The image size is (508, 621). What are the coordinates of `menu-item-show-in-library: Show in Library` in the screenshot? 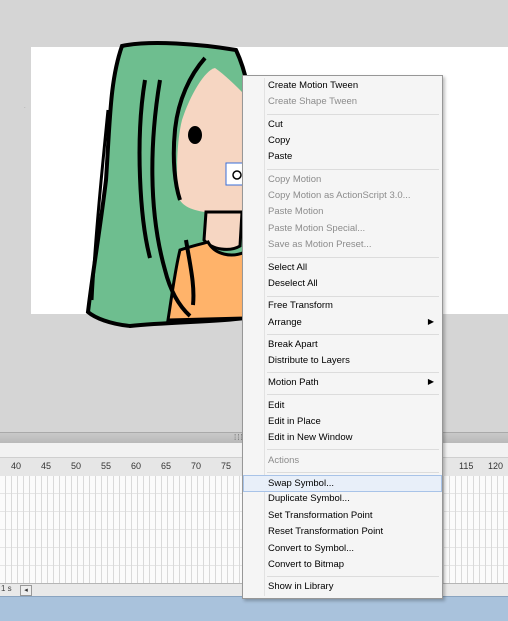 It's located at (342, 587).